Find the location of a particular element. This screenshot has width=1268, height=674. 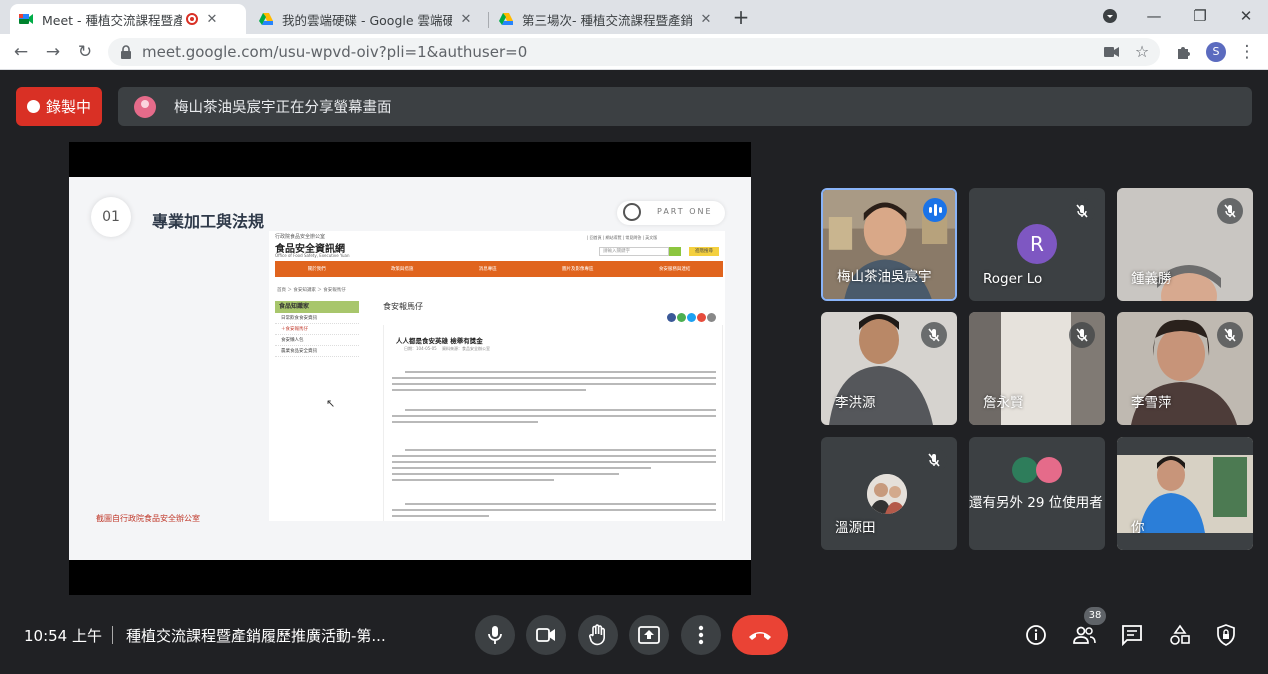

raise-hand-button is located at coordinates (598, 635).